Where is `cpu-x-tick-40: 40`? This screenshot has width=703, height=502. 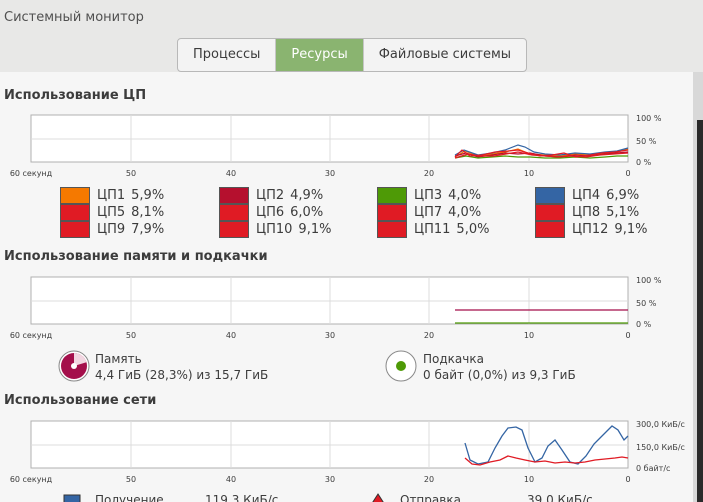
cpu-x-tick-40: 40 is located at coordinates (231, 173).